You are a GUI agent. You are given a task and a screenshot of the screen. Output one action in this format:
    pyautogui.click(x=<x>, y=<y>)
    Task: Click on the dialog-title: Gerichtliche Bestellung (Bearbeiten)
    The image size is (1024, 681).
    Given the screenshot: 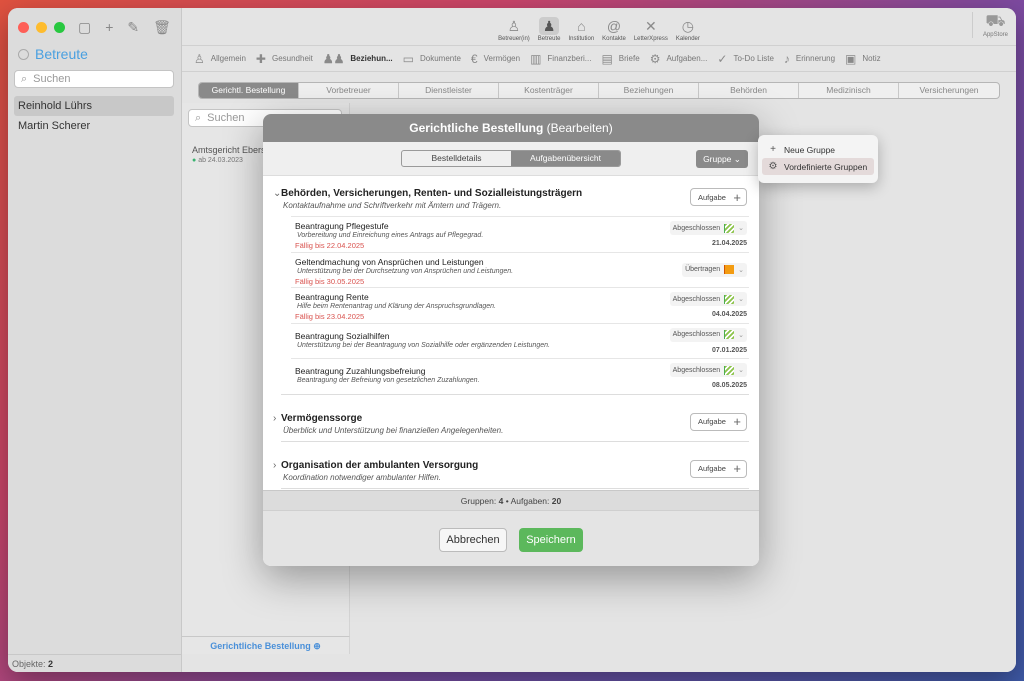 What is the action you would take?
    pyautogui.click(x=511, y=128)
    